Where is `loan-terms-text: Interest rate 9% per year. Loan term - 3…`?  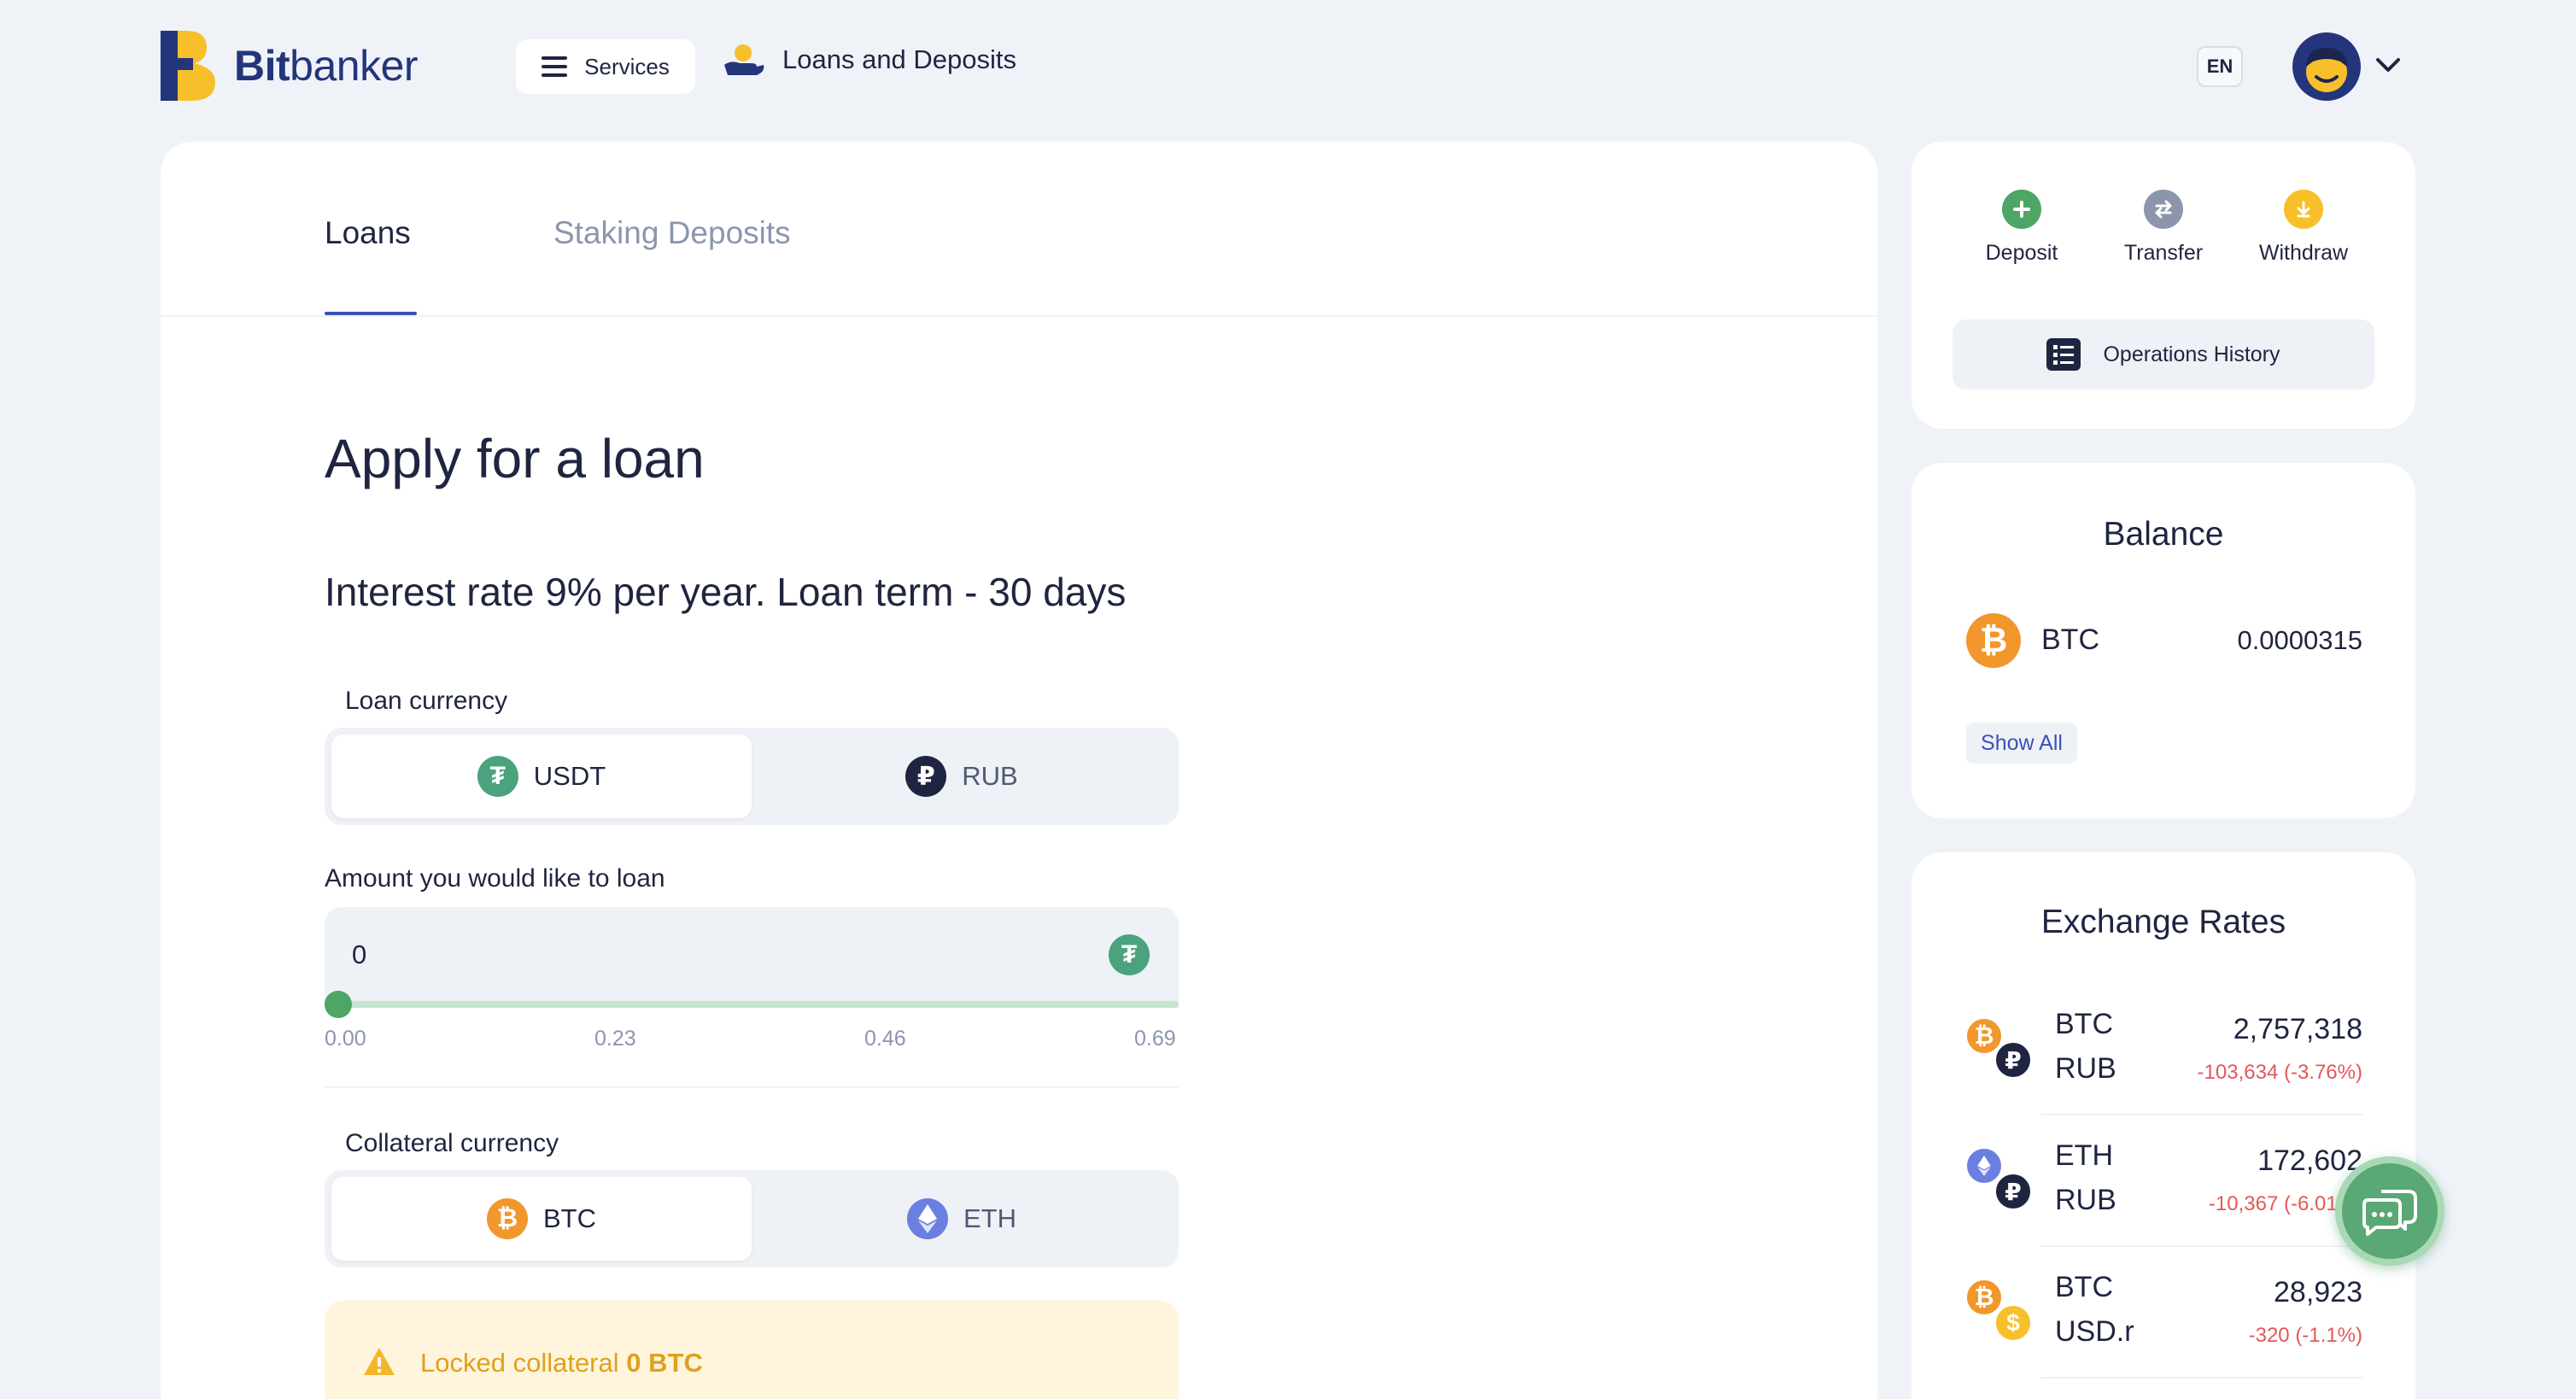
loan-terms-text: Interest rate 9% per year. Loan term - 3… is located at coordinates (726, 592).